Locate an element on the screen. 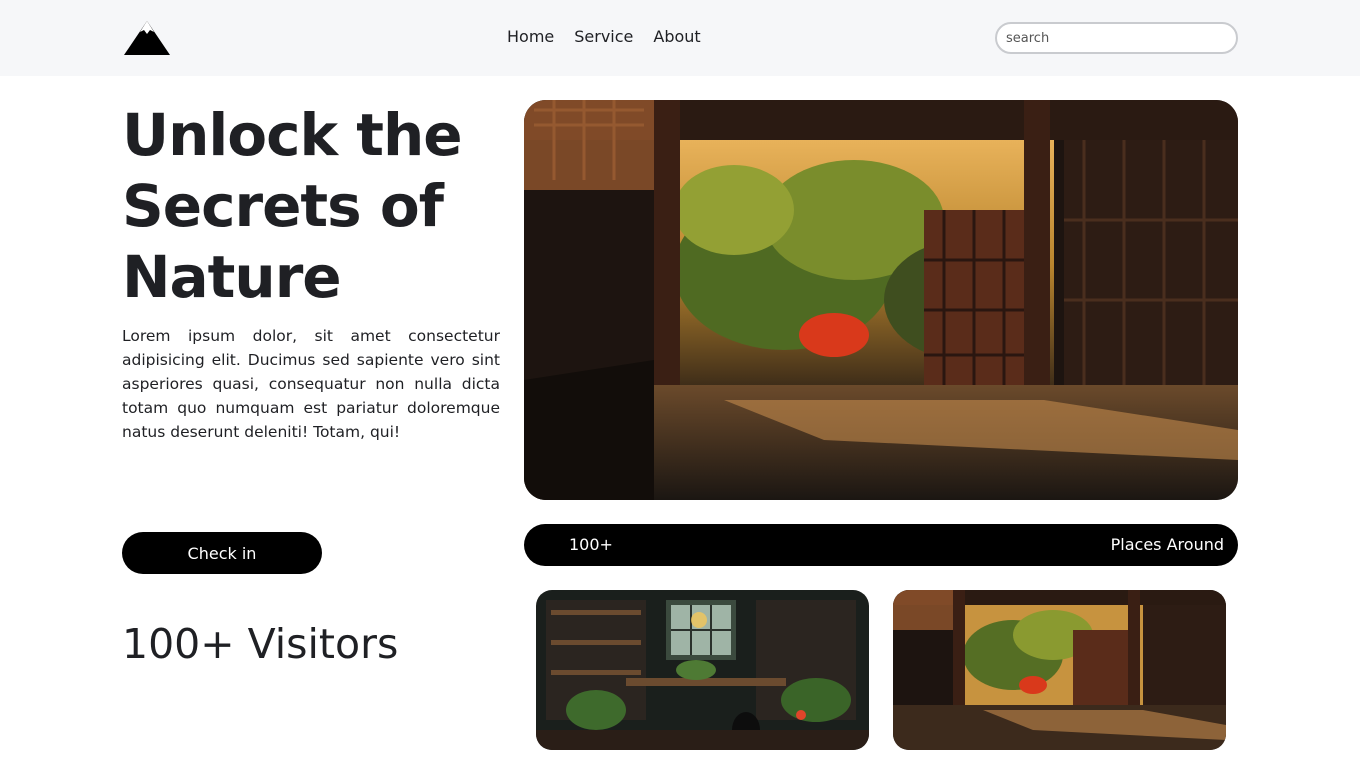  places-count: 100+ is located at coordinates (591, 544).